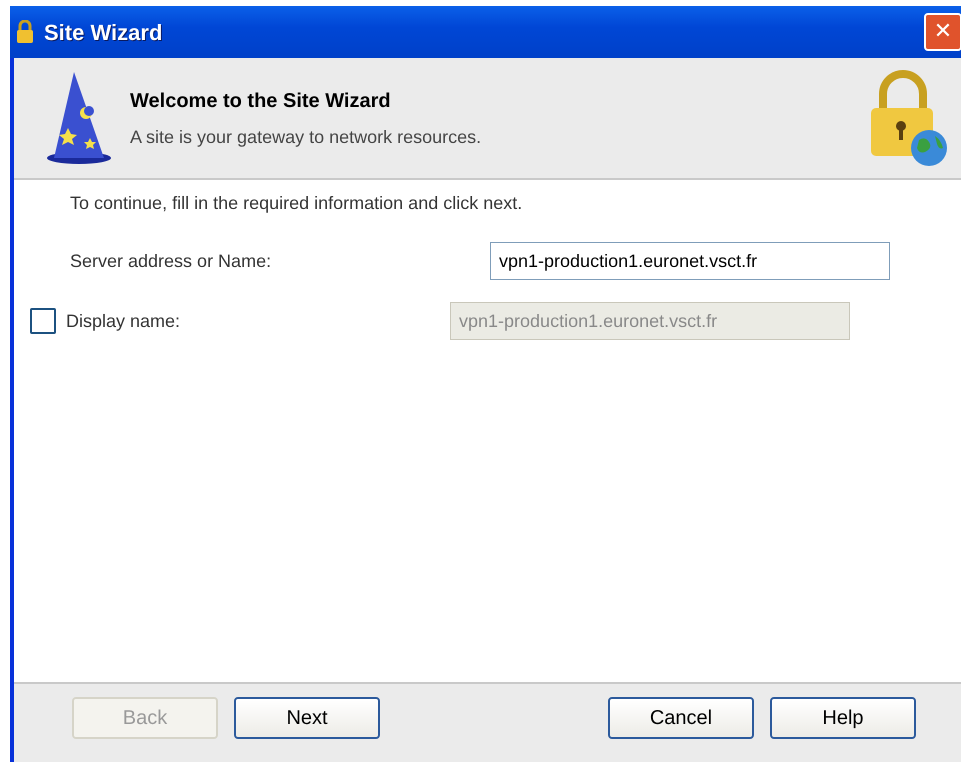  What do you see at coordinates (843, 718) in the screenshot?
I see `help-button: Help` at bounding box center [843, 718].